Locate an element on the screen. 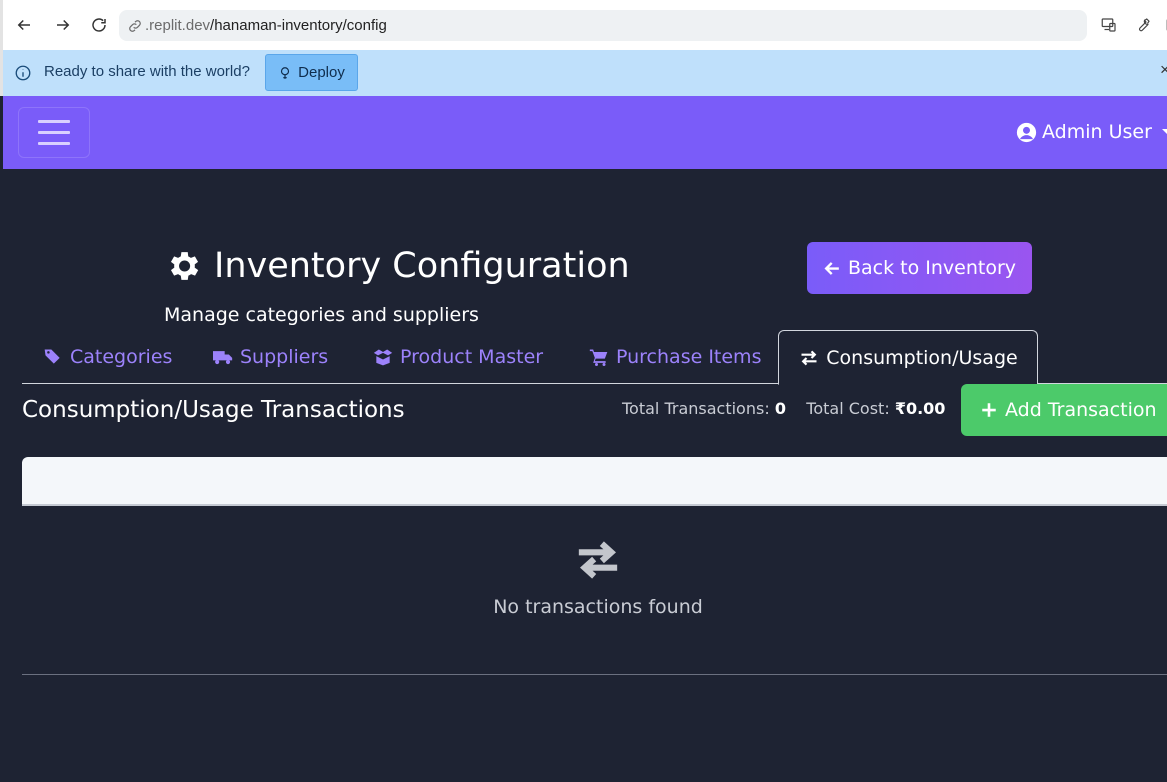 The image size is (1167, 782). back-to-inventory-button: Back to Inventory is located at coordinates (919, 268).